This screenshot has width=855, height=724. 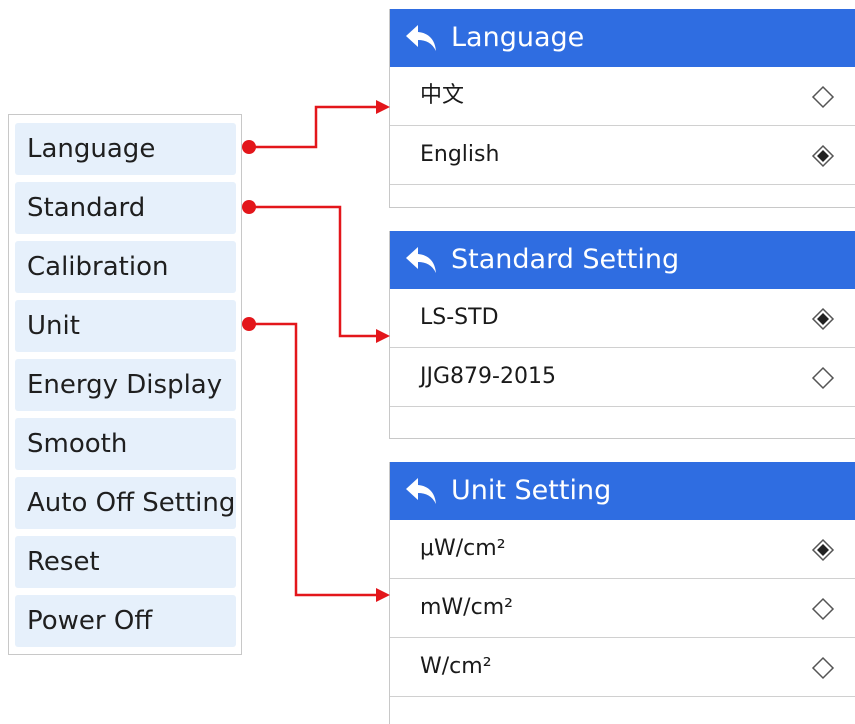 I want to click on standard-panel-header: Standard Setting, so click(x=622, y=260).